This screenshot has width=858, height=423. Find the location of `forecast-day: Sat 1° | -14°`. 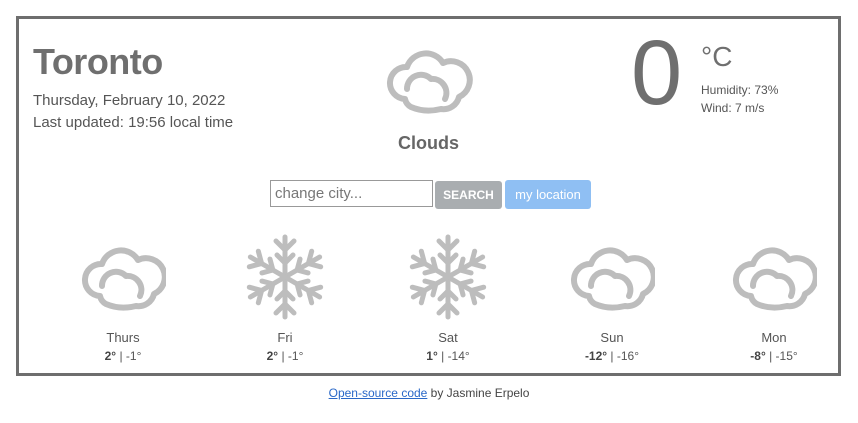

forecast-day: Sat 1° | -14° is located at coordinates (448, 298).